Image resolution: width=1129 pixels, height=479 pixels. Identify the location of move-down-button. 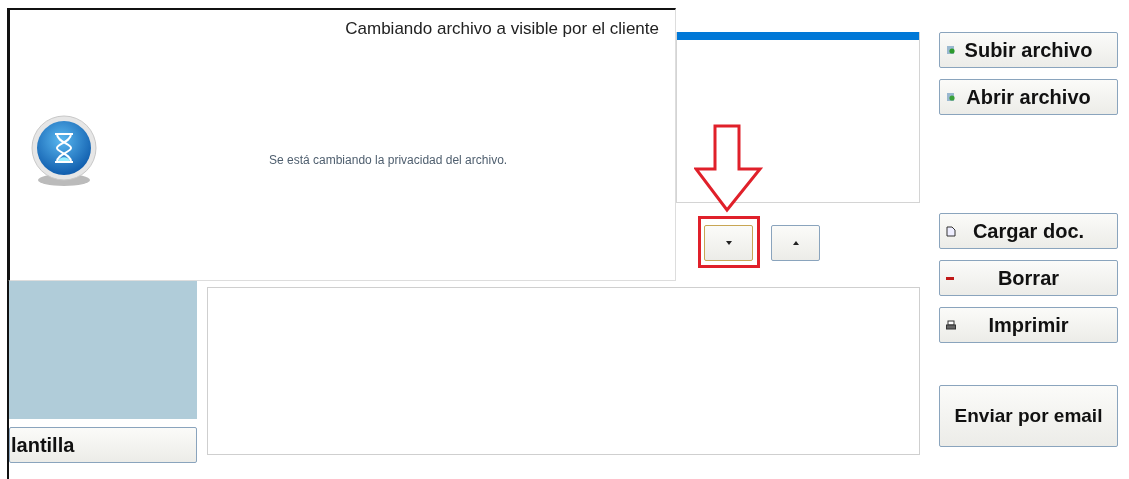
(728, 243).